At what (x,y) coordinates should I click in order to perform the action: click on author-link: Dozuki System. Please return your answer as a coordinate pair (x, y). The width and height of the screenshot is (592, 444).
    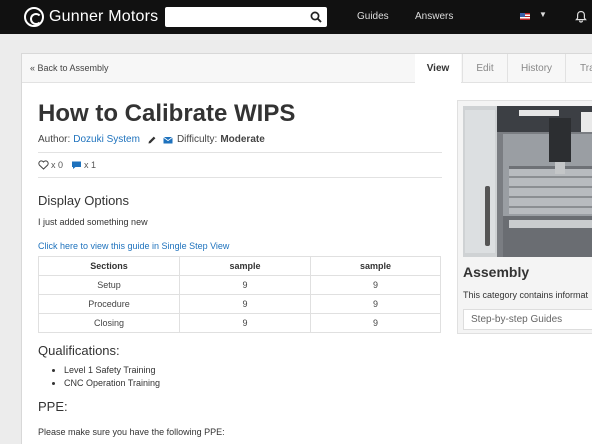
    Looking at the image, I should click on (106, 139).